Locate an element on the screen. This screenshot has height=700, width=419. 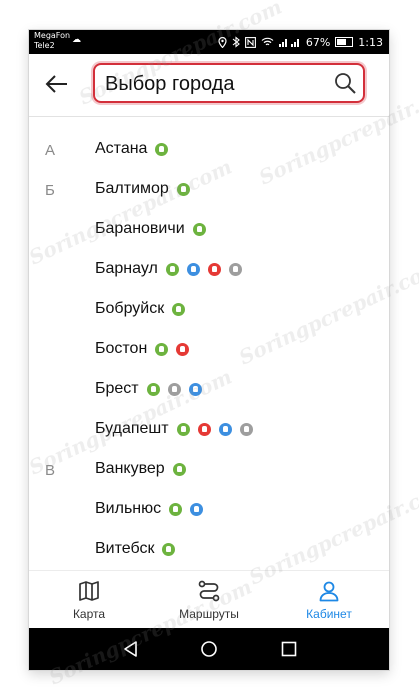
city-row: Будапешт is located at coordinates (209, 430).